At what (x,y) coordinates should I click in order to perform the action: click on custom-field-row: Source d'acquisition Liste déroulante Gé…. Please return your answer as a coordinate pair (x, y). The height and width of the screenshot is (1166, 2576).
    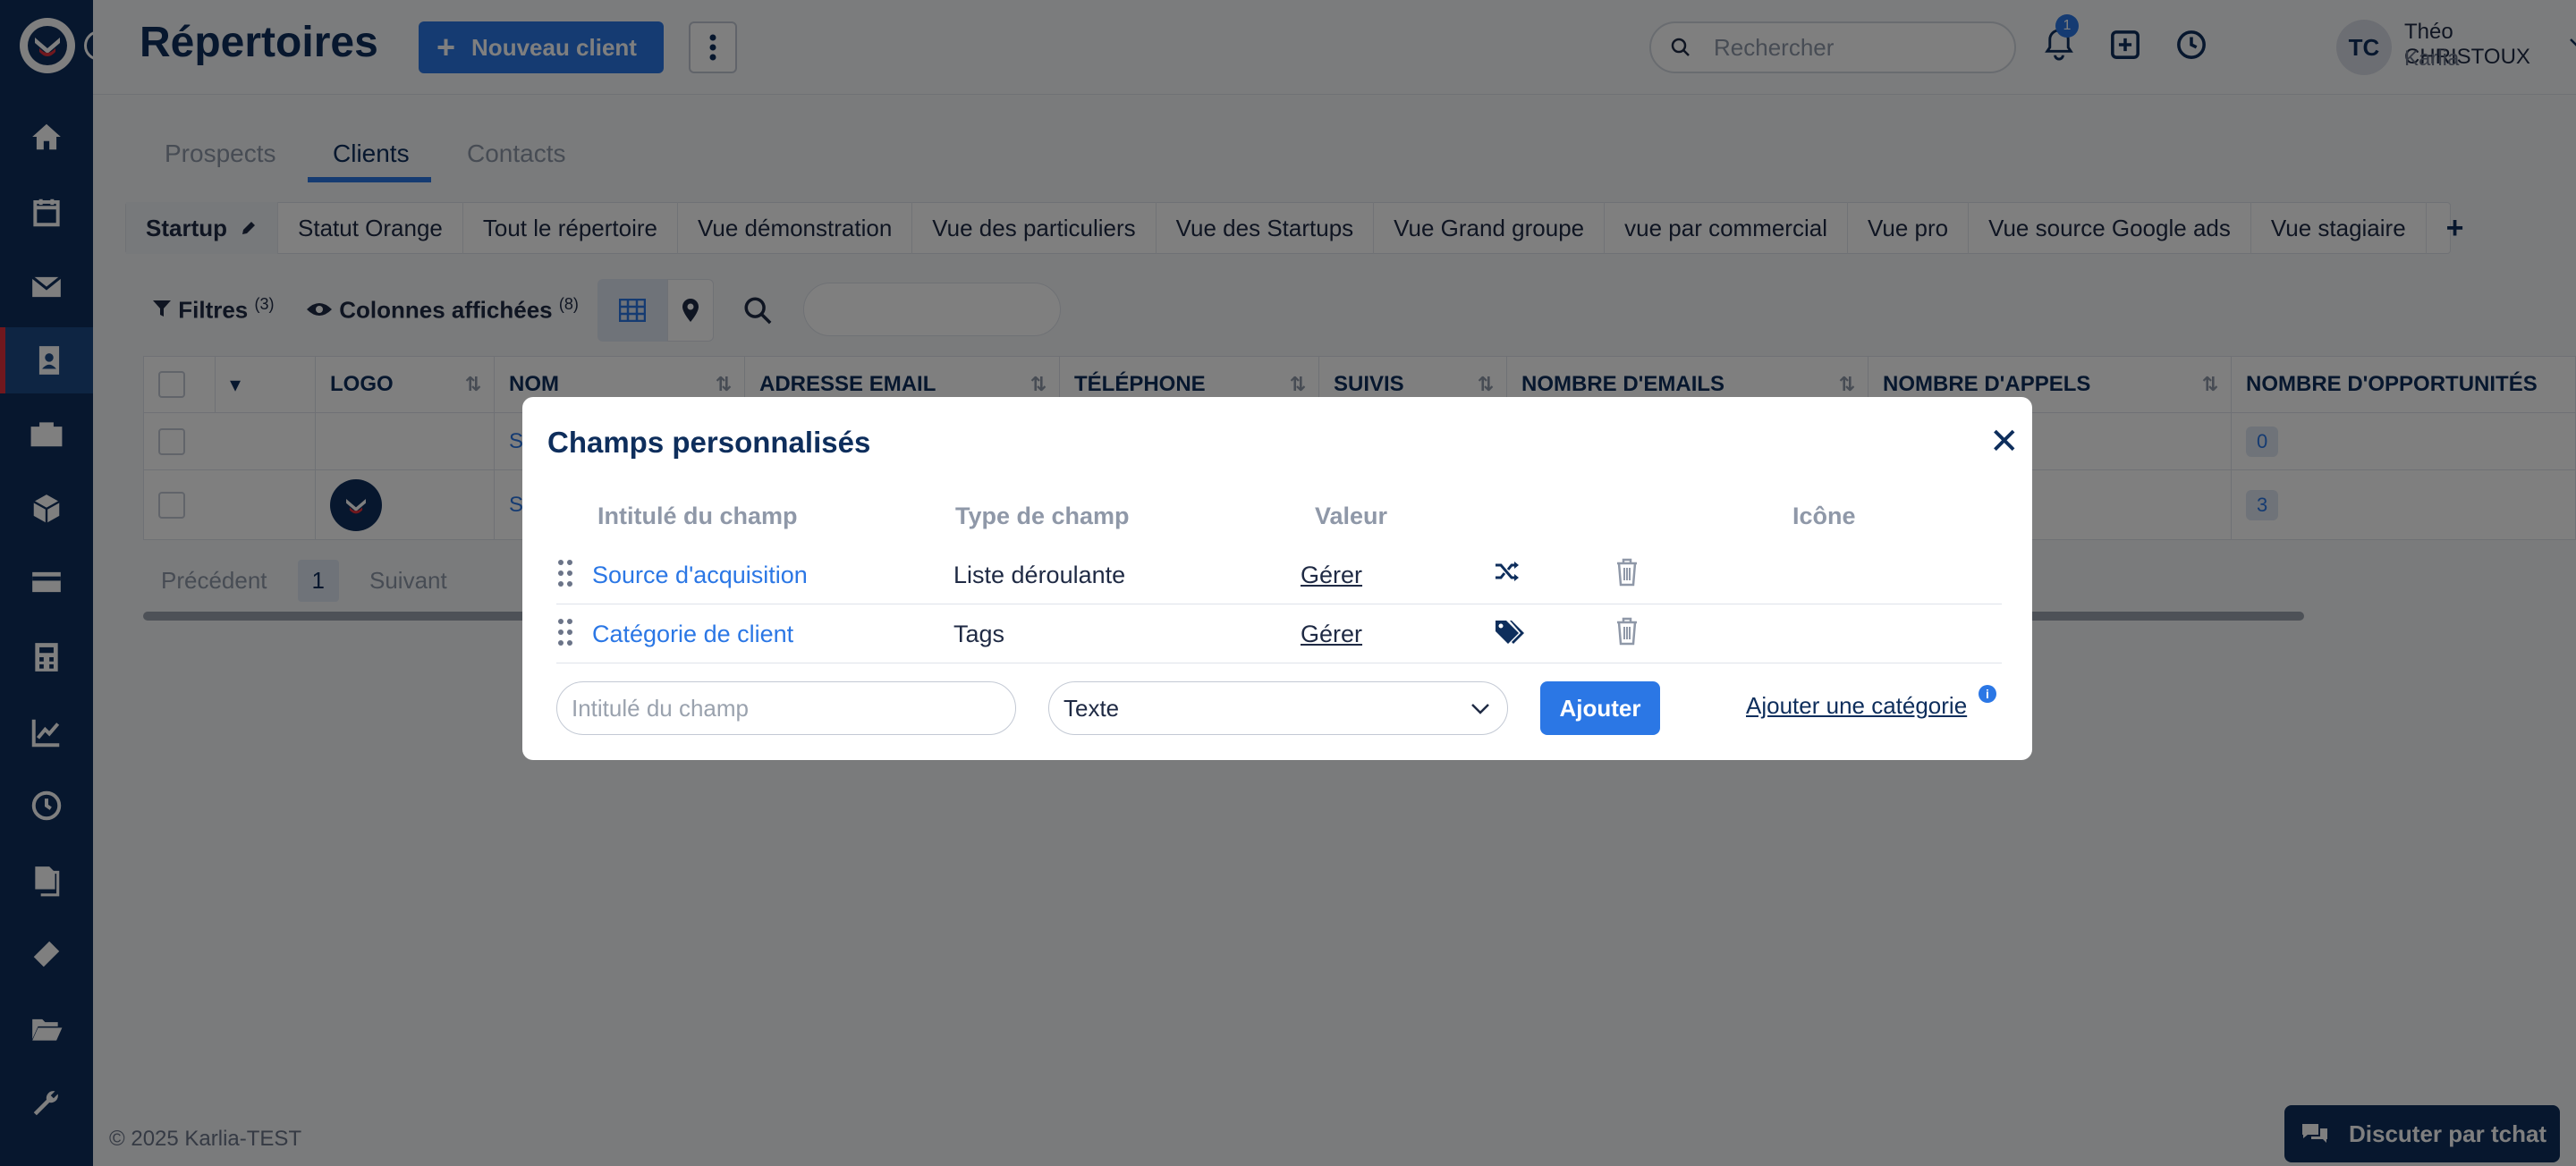
    Looking at the image, I should click on (1279, 574).